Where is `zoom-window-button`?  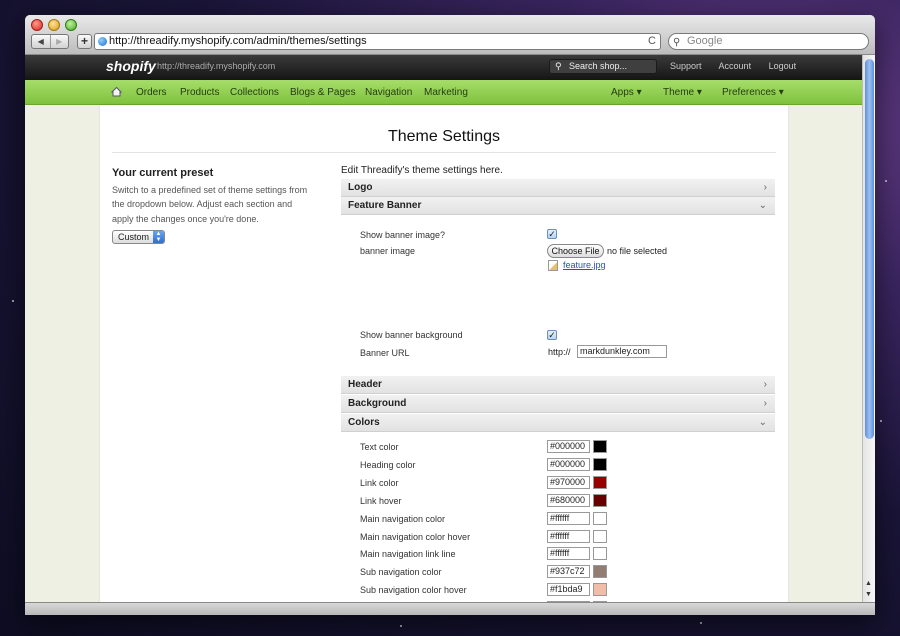 zoom-window-button is located at coordinates (71, 25).